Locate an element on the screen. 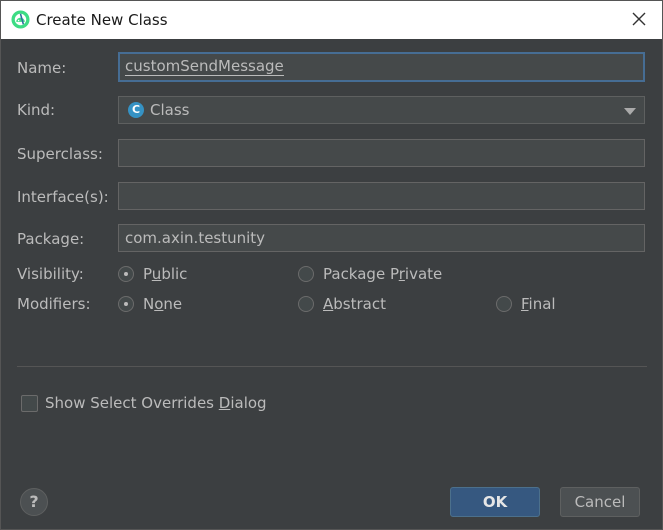  visibility-package-private-text-b: ivate is located at coordinates (423, 274).